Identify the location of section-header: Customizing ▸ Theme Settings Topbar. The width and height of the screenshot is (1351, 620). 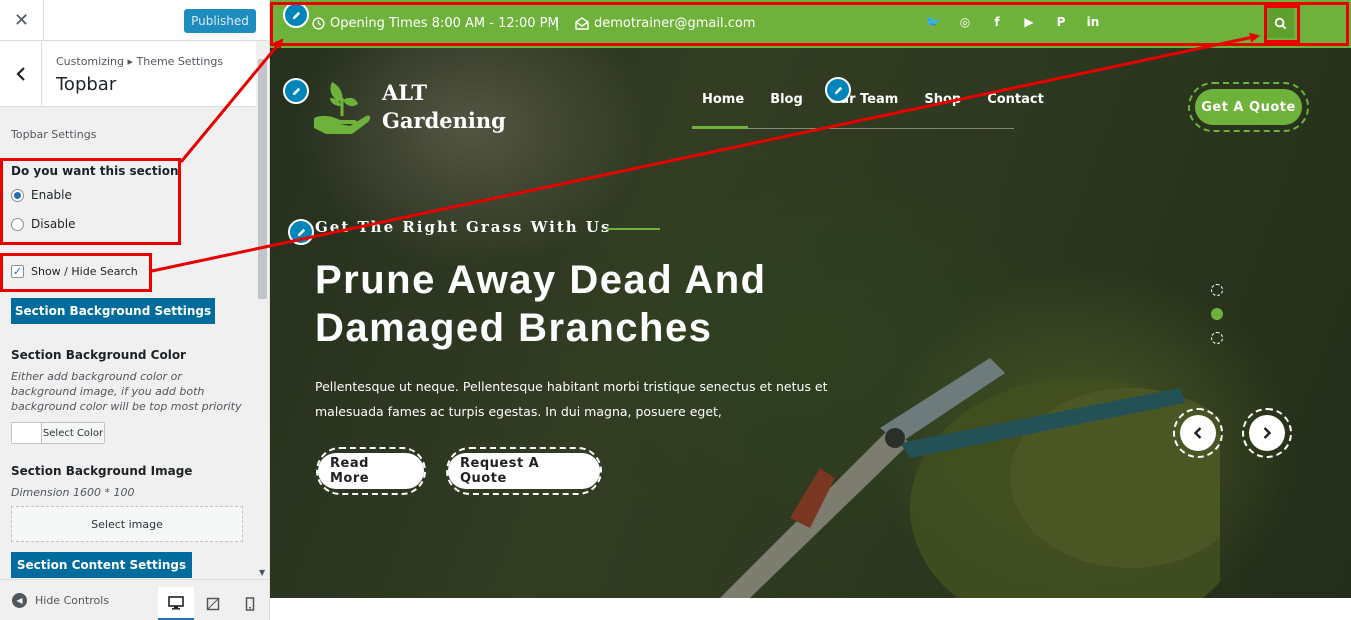
(128, 74).